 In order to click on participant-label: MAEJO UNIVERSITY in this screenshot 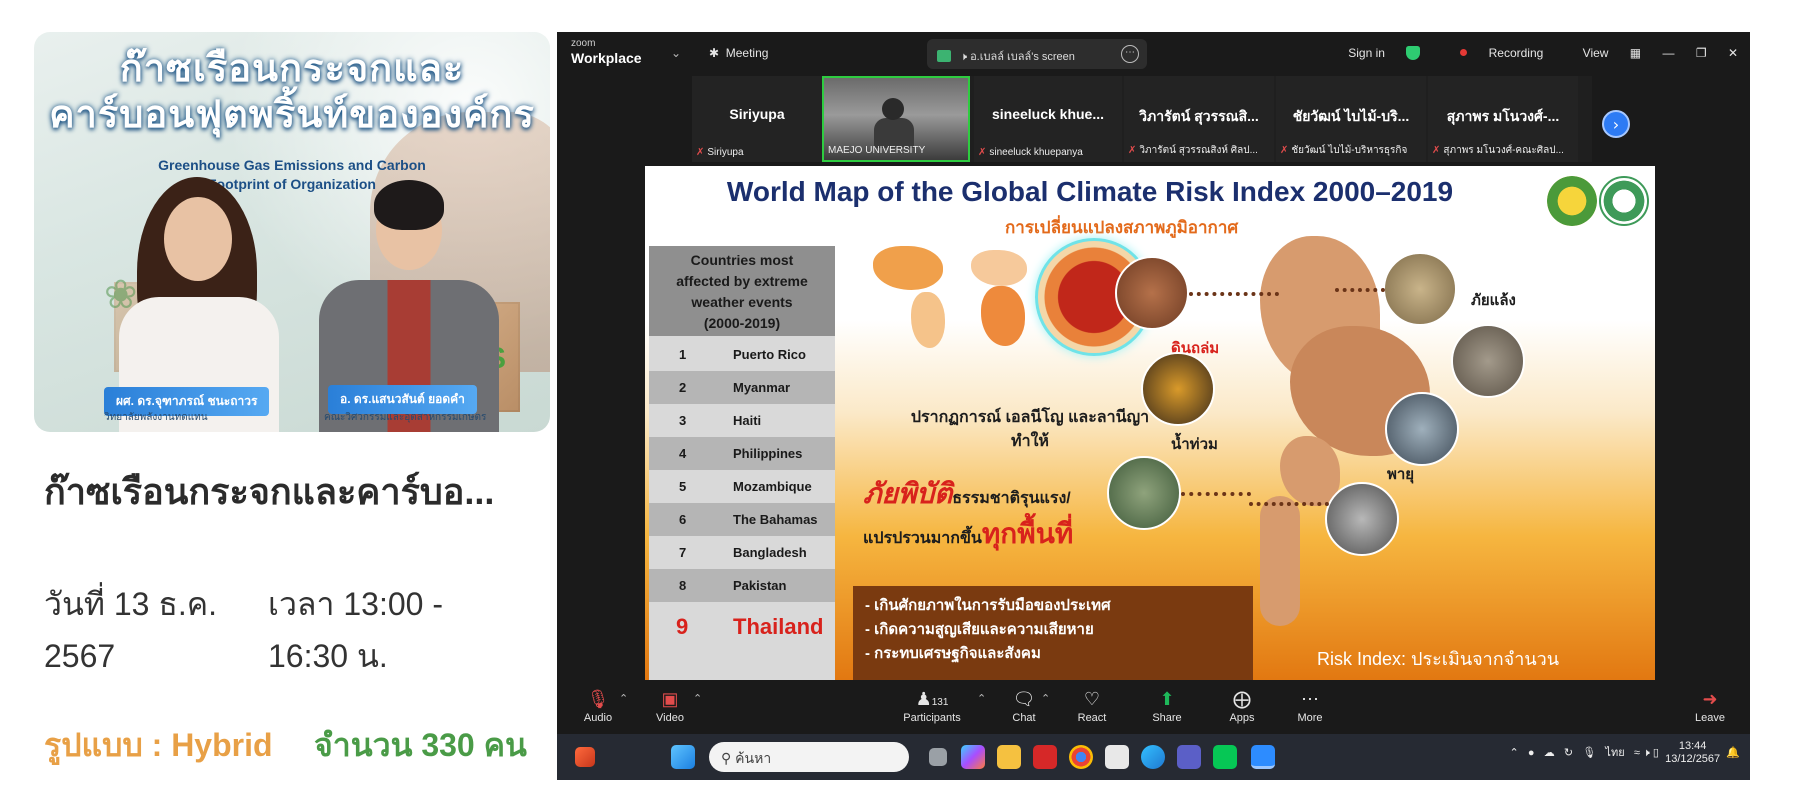, I will do `click(877, 150)`.